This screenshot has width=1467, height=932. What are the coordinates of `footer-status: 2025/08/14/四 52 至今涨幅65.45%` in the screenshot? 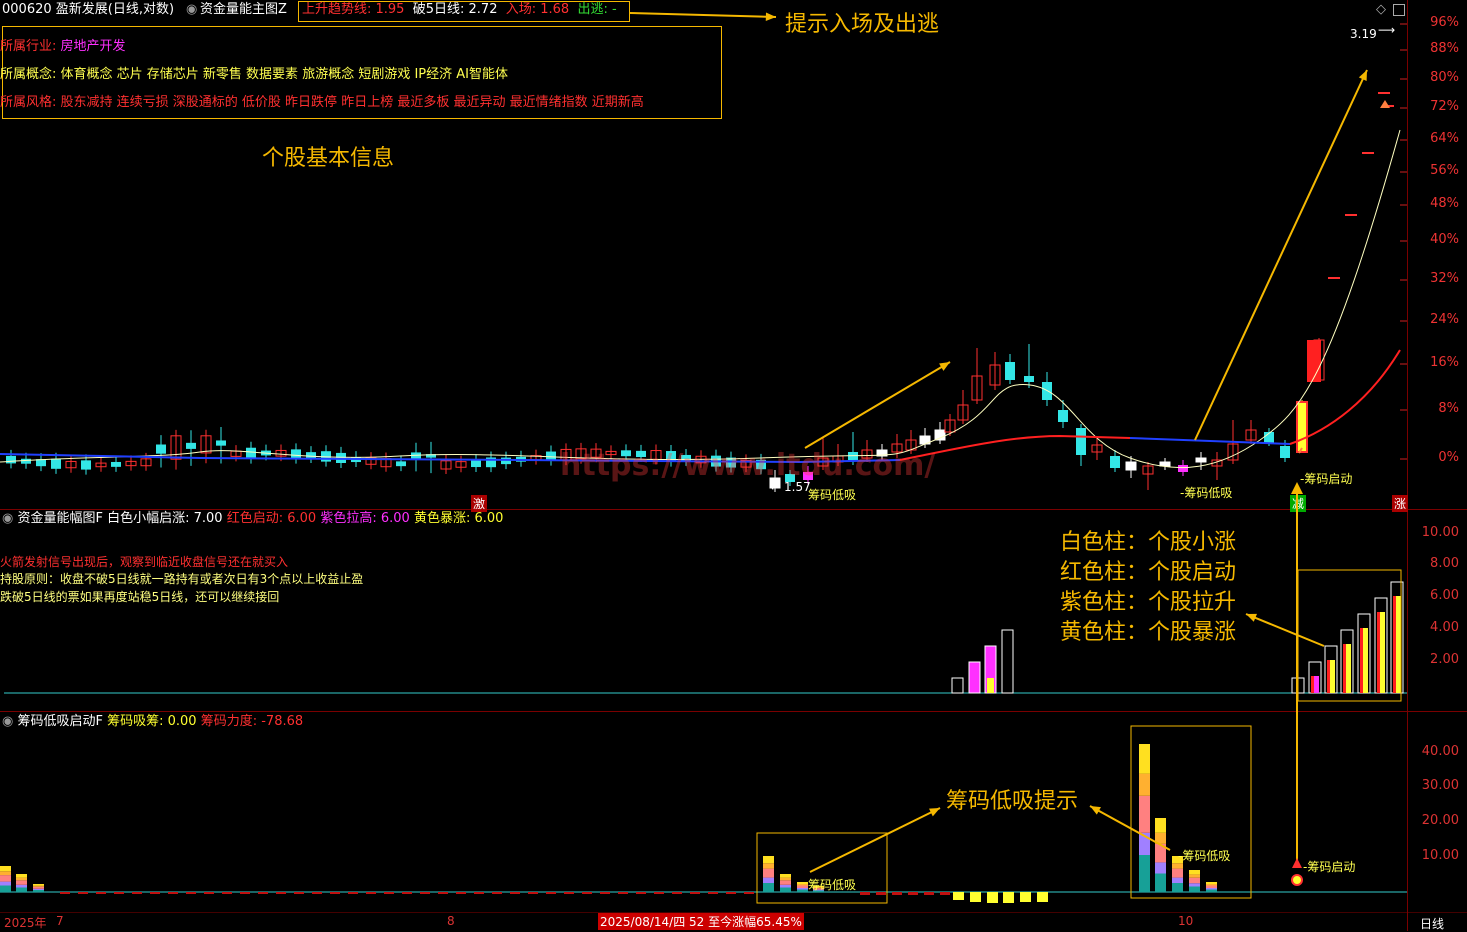 It's located at (701, 921).